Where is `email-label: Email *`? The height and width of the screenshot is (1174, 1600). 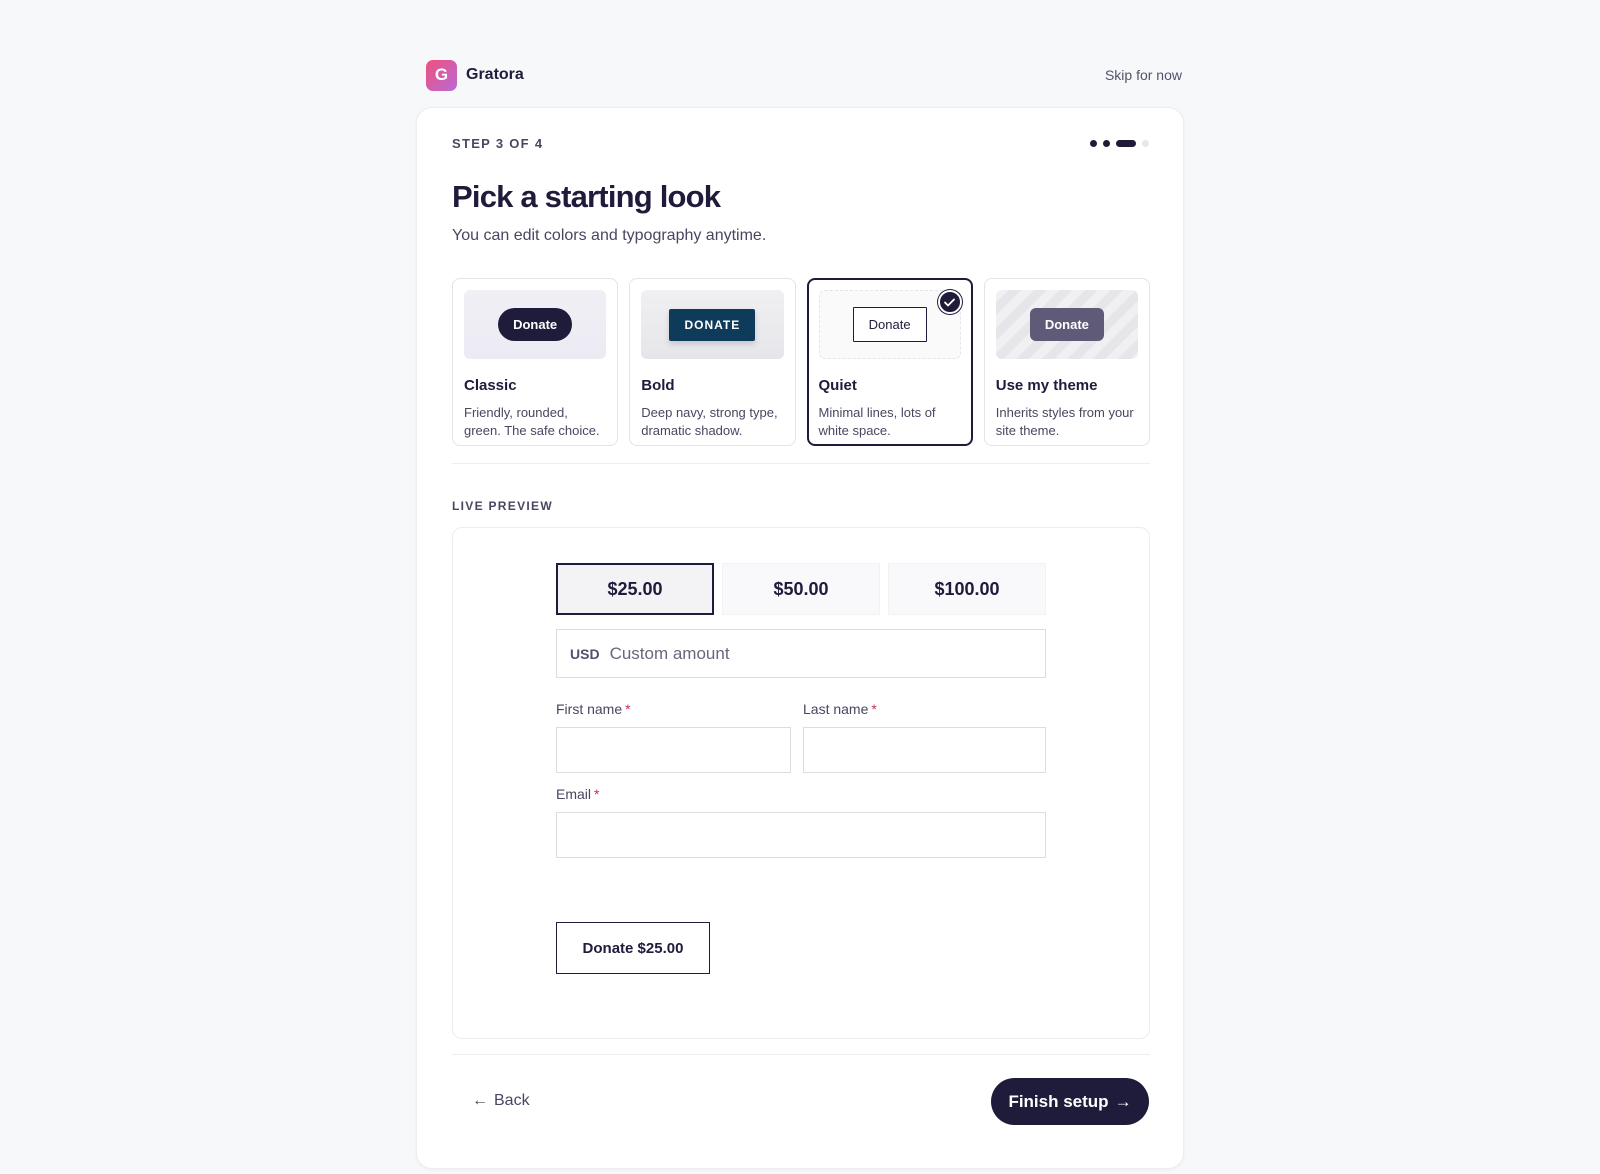 email-label: Email * is located at coordinates (577, 794).